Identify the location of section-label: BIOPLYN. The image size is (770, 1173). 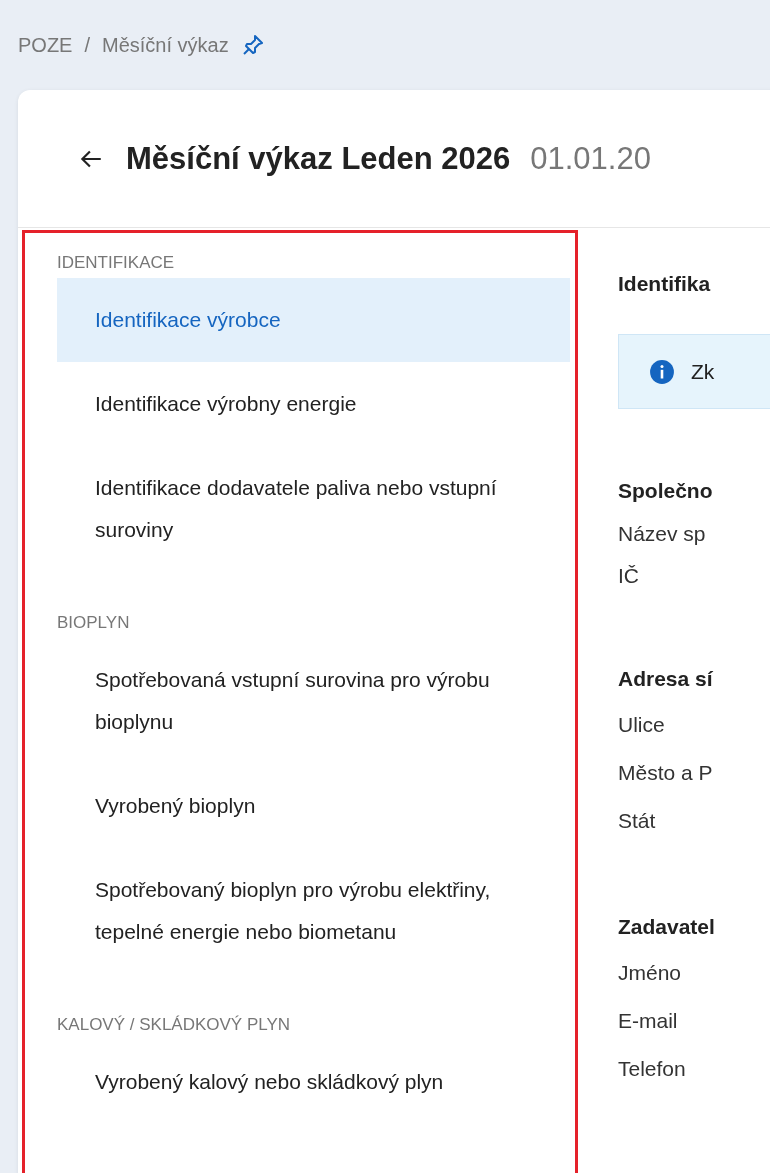
(94, 623).